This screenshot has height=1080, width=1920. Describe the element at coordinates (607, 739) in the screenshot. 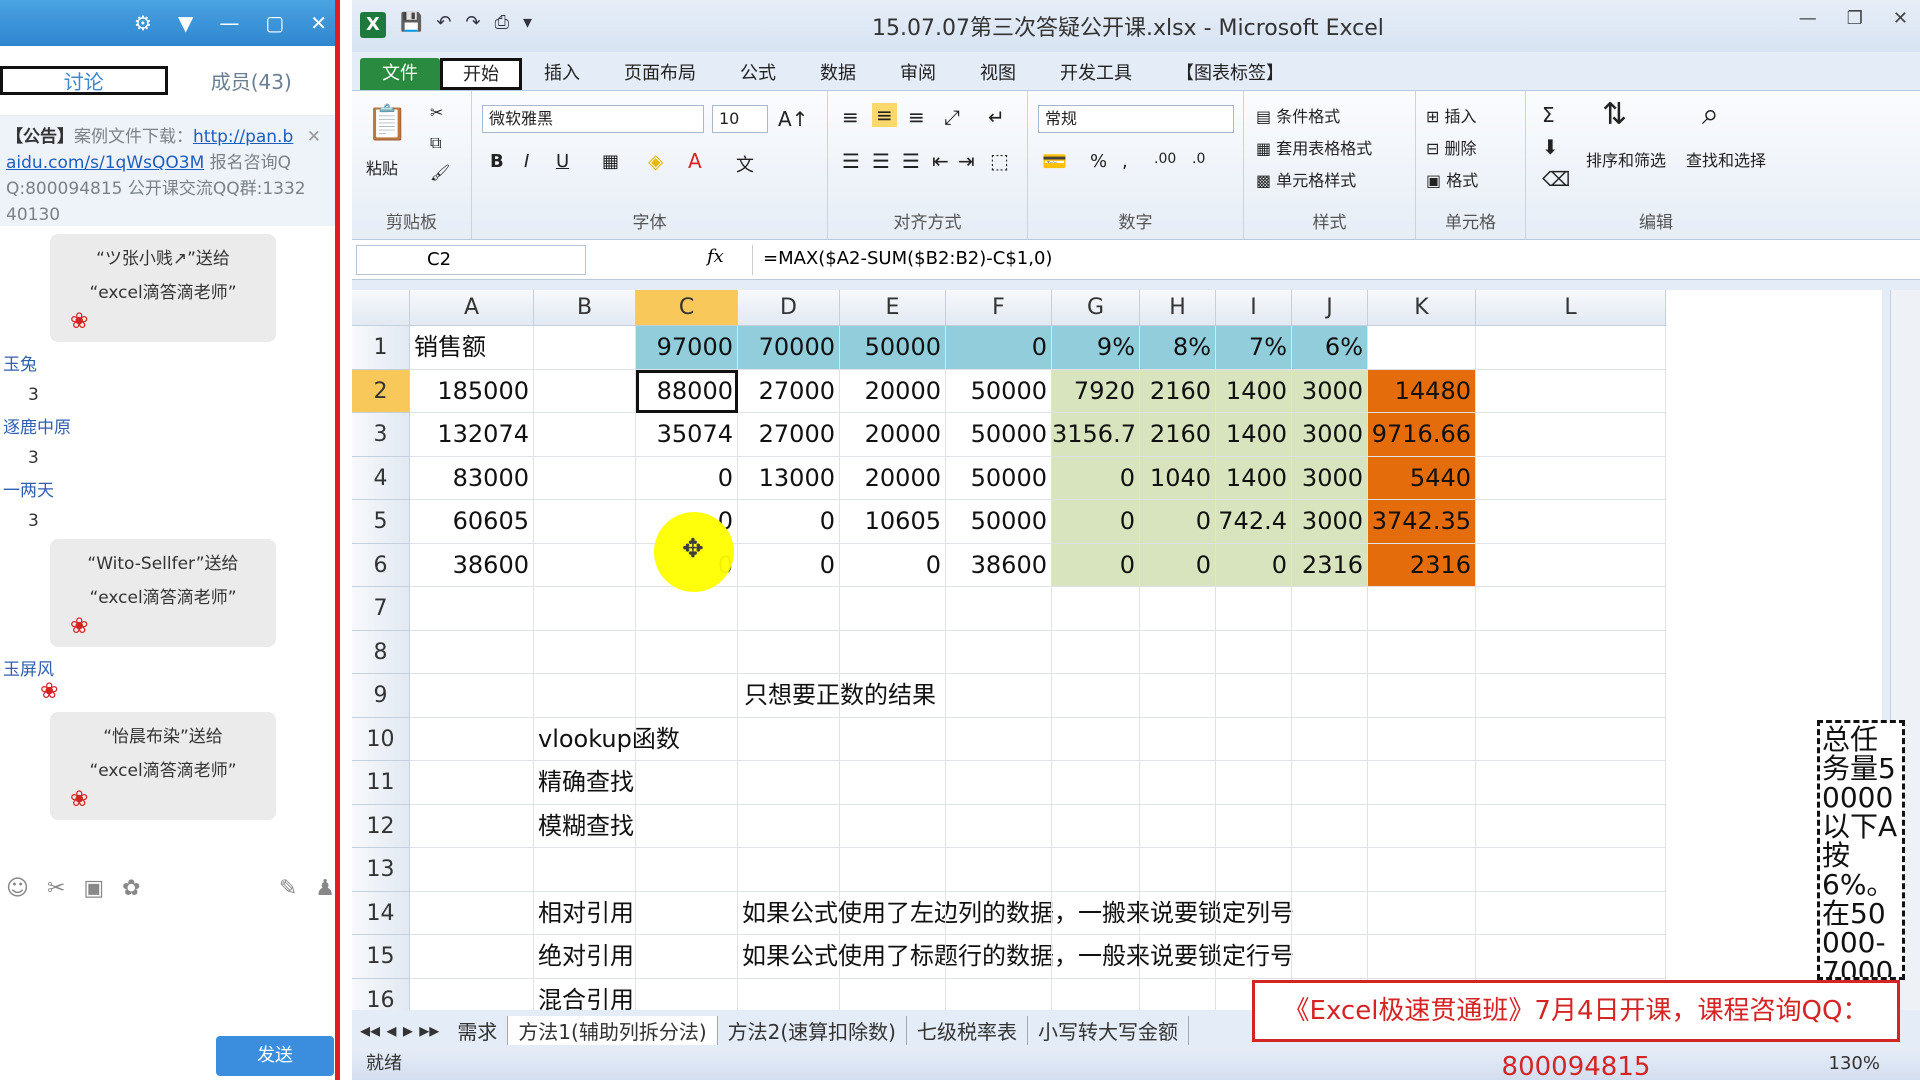

I see `cell-b10: vlookup函数` at that location.